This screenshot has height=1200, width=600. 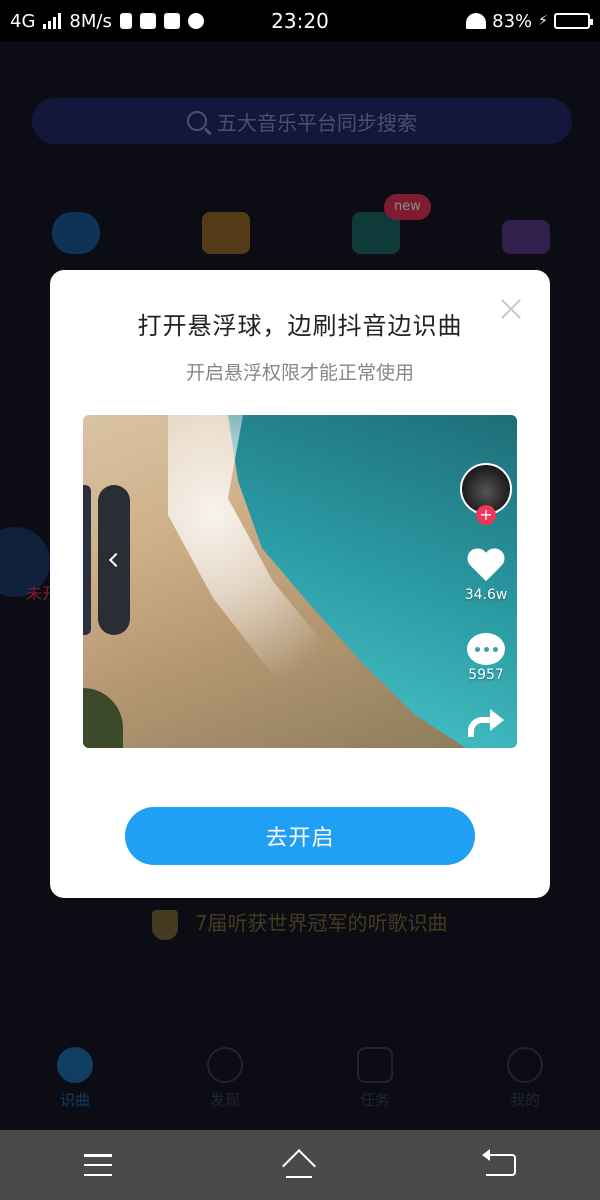 What do you see at coordinates (23, 21) in the screenshot?
I see `network-type: 4G` at bounding box center [23, 21].